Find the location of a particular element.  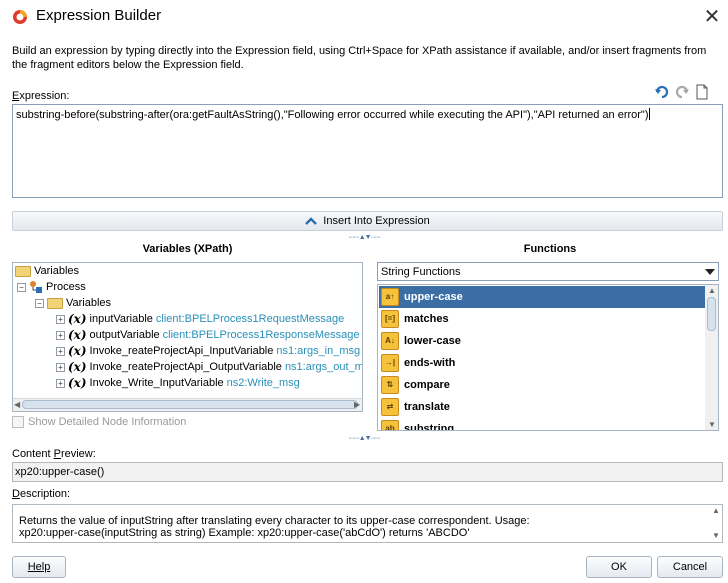

insert-into-expression-button: Insert Into Expression is located at coordinates (367, 221).